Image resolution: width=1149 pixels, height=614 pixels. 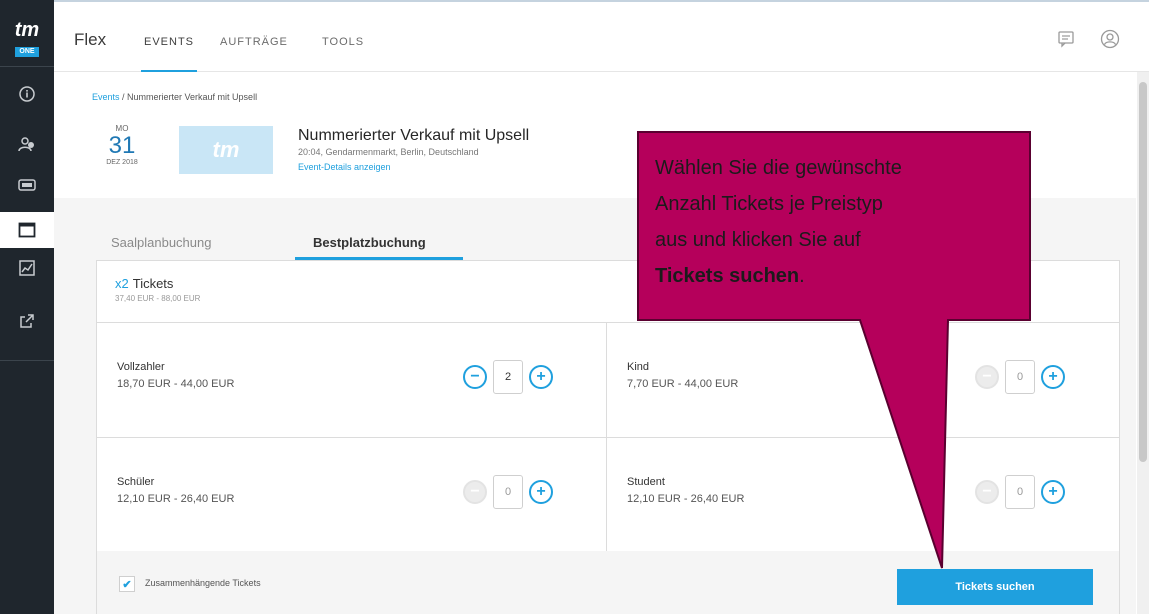 I want to click on sidebar-item-info, so click(x=27, y=94).